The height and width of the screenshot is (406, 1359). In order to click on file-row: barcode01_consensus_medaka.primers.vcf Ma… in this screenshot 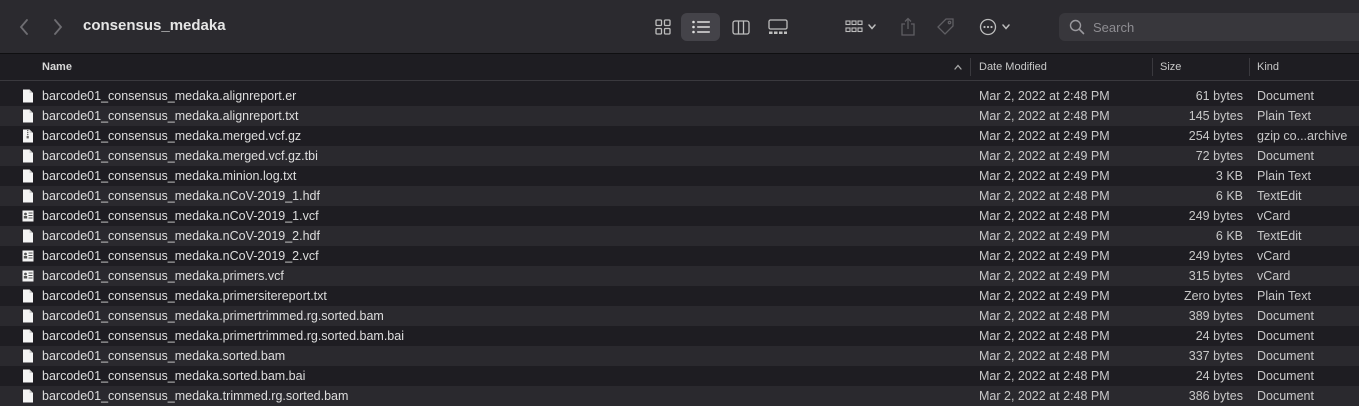, I will do `click(679, 276)`.